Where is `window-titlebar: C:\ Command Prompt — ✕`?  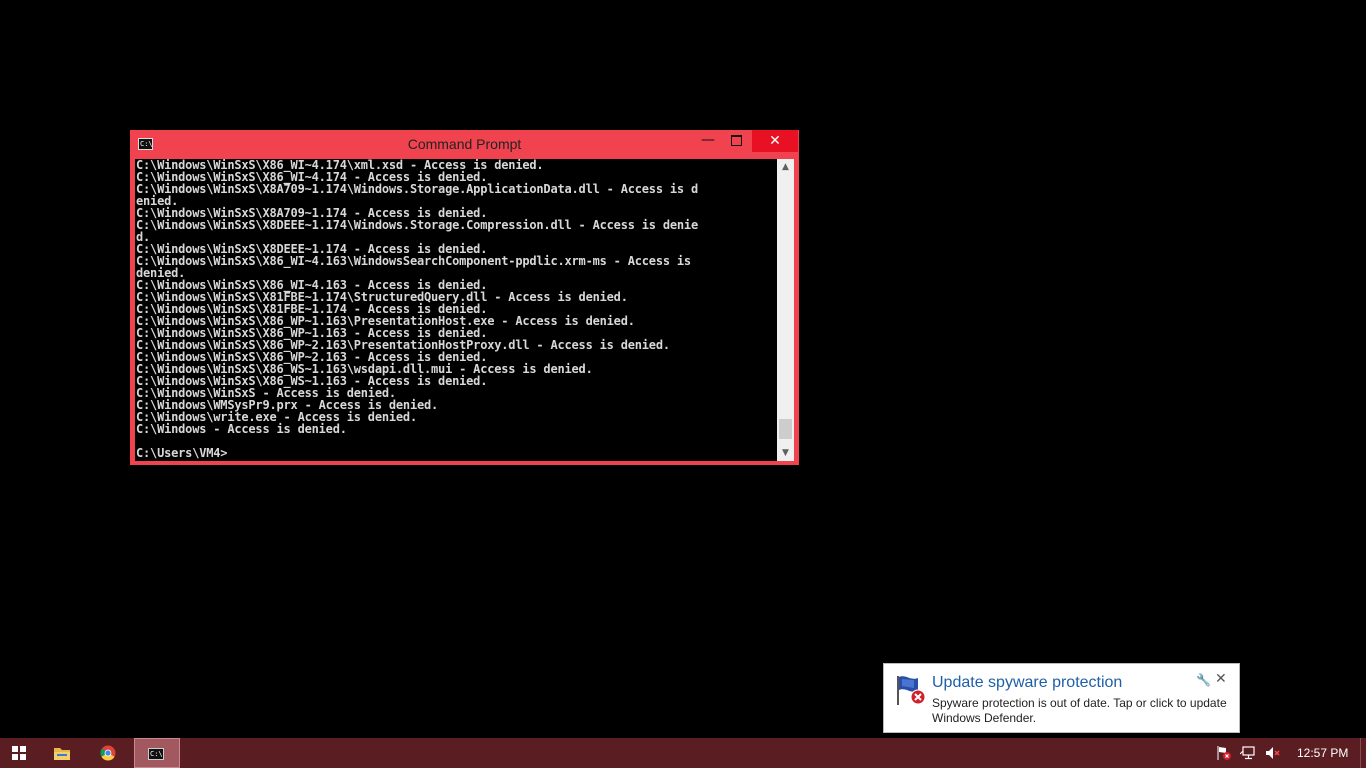
window-titlebar: C:\ Command Prompt — ✕ is located at coordinates (464, 144).